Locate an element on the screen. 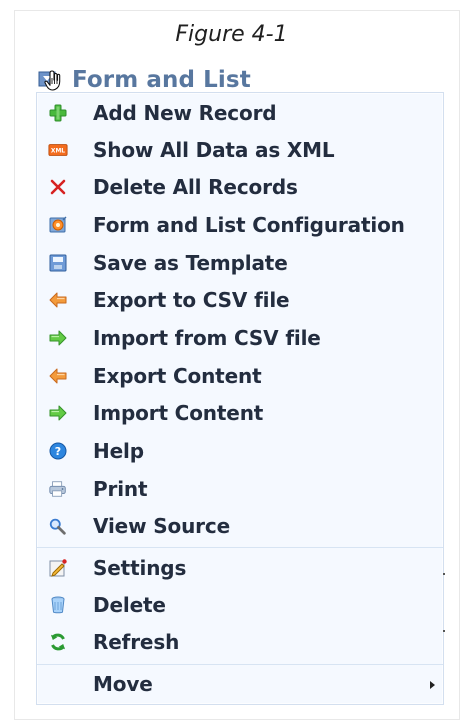 This screenshot has height=728, width=463. help-icon: ? is located at coordinates (58, 451).